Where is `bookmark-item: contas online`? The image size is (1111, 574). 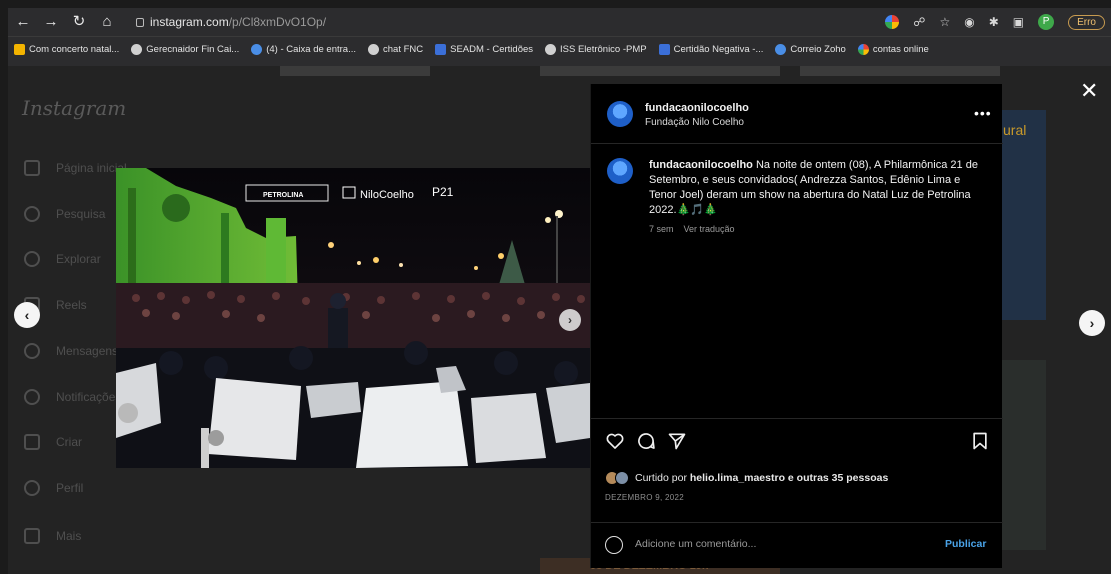
bookmark-item: contas online is located at coordinates (893, 49).